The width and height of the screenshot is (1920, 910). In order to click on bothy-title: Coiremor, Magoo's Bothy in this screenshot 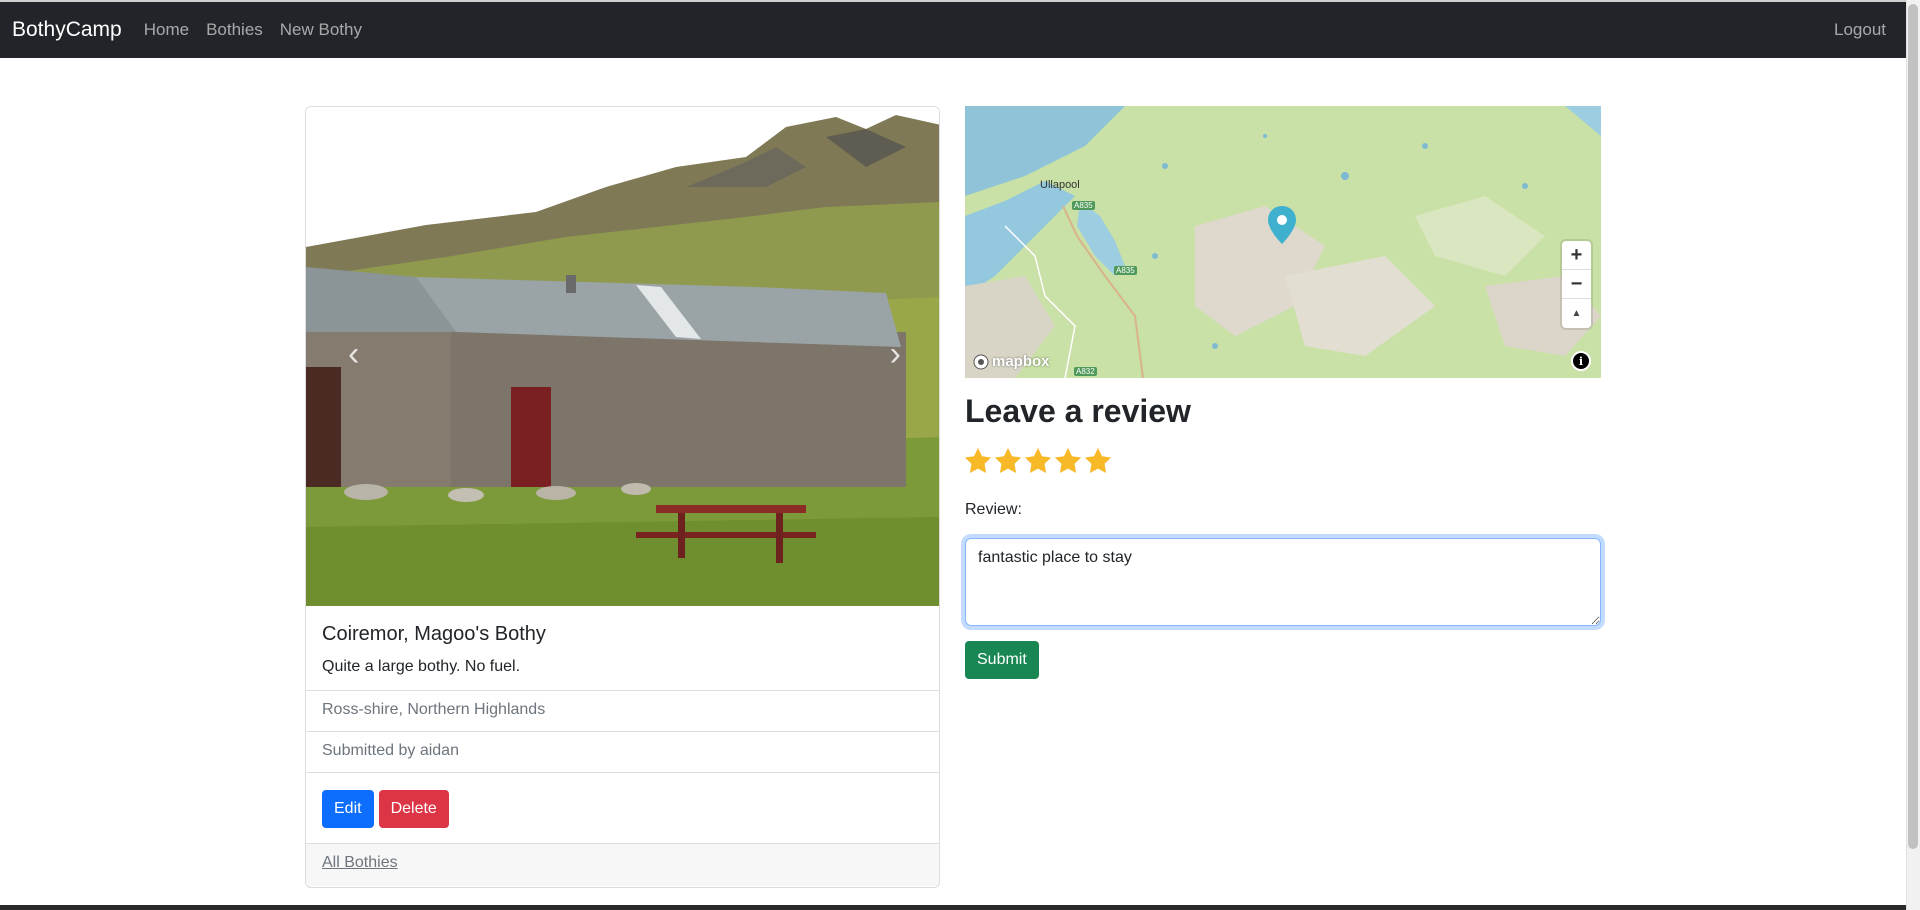, I will do `click(434, 634)`.